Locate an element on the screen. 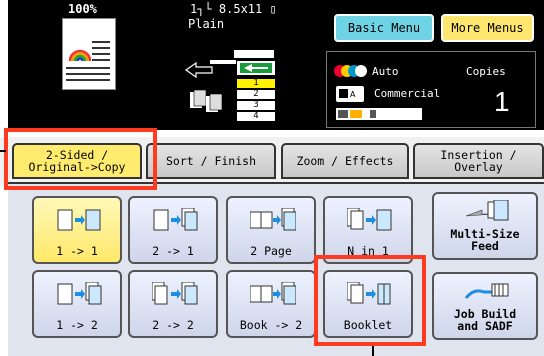 The width and height of the screenshot is (544, 356). n-in-one-icon is located at coordinates (369, 219).